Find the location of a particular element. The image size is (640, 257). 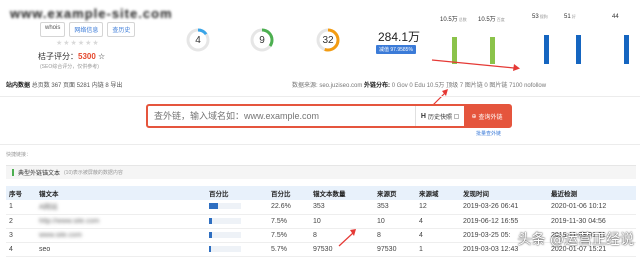

score: 桔子评分：5300 ☆ is located at coordinates (71, 56).